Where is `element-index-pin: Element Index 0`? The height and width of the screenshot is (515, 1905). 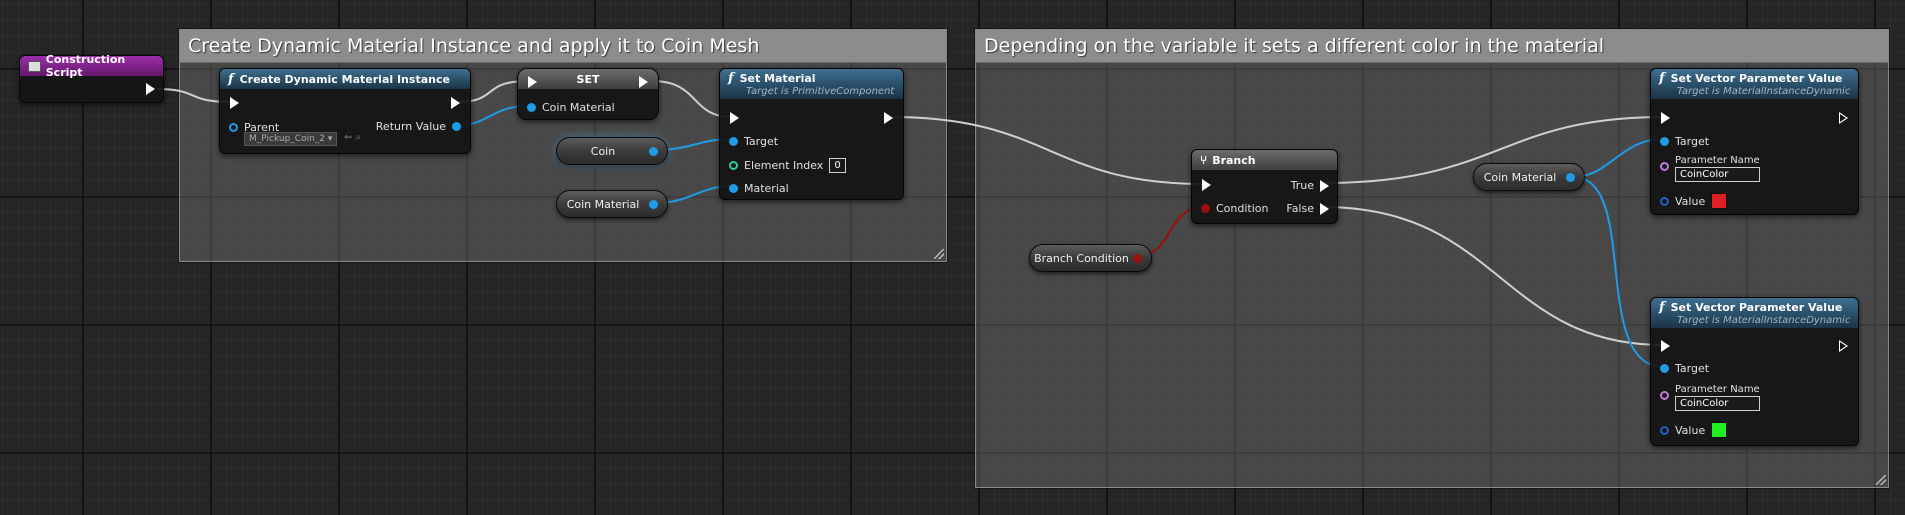 element-index-pin: Element Index 0 is located at coordinates (787, 165).